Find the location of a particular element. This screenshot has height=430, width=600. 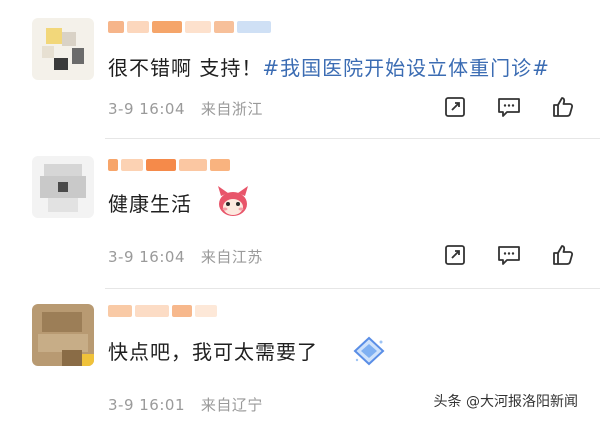

comment-meta: 3-9 16:04 来自江苏 is located at coordinates (185, 256).